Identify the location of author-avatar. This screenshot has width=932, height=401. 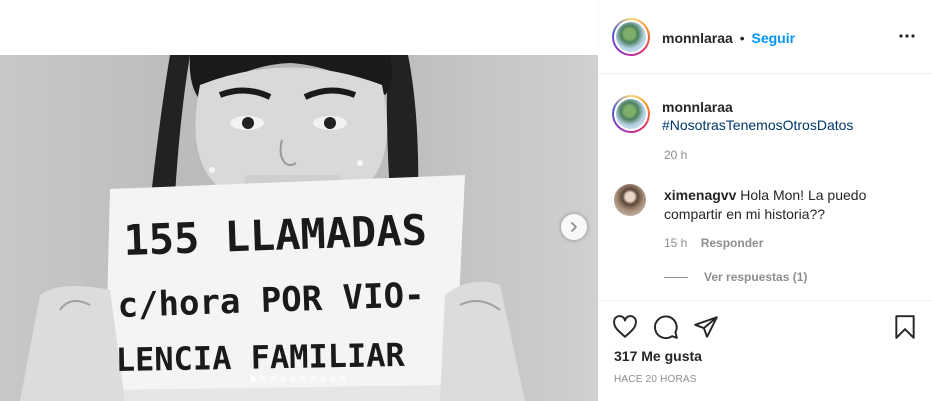
(631, 37).